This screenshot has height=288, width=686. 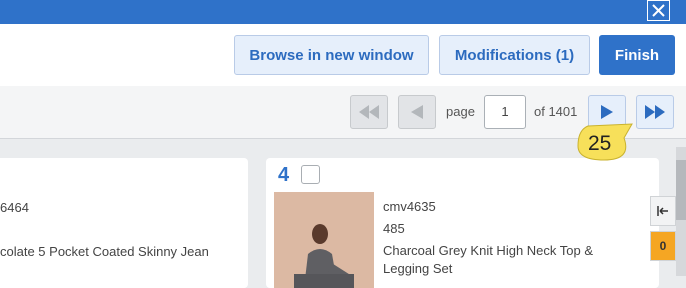 I want to click on first-page-button, so click(x=369, y=112).